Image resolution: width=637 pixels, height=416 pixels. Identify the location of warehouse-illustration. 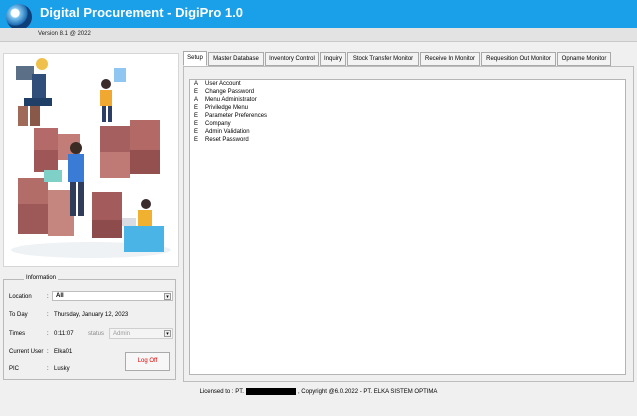
(91, 160).